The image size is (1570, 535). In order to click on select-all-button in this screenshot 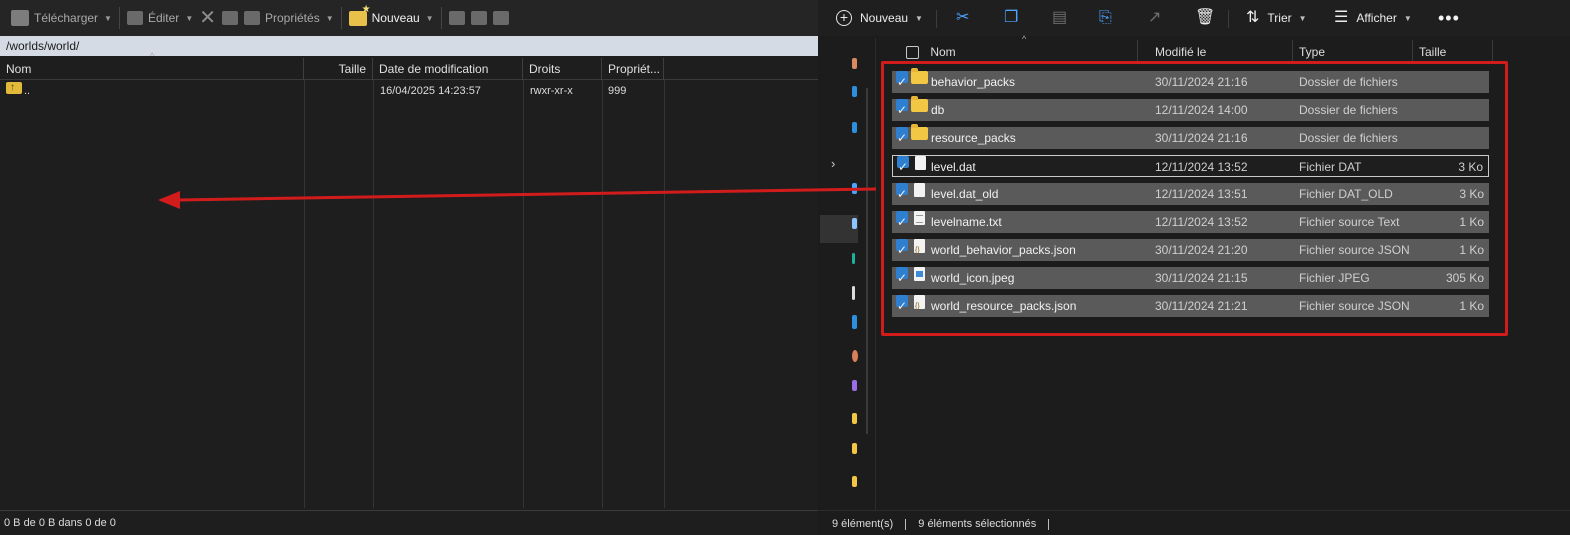, I will do `click(457, 18)`.